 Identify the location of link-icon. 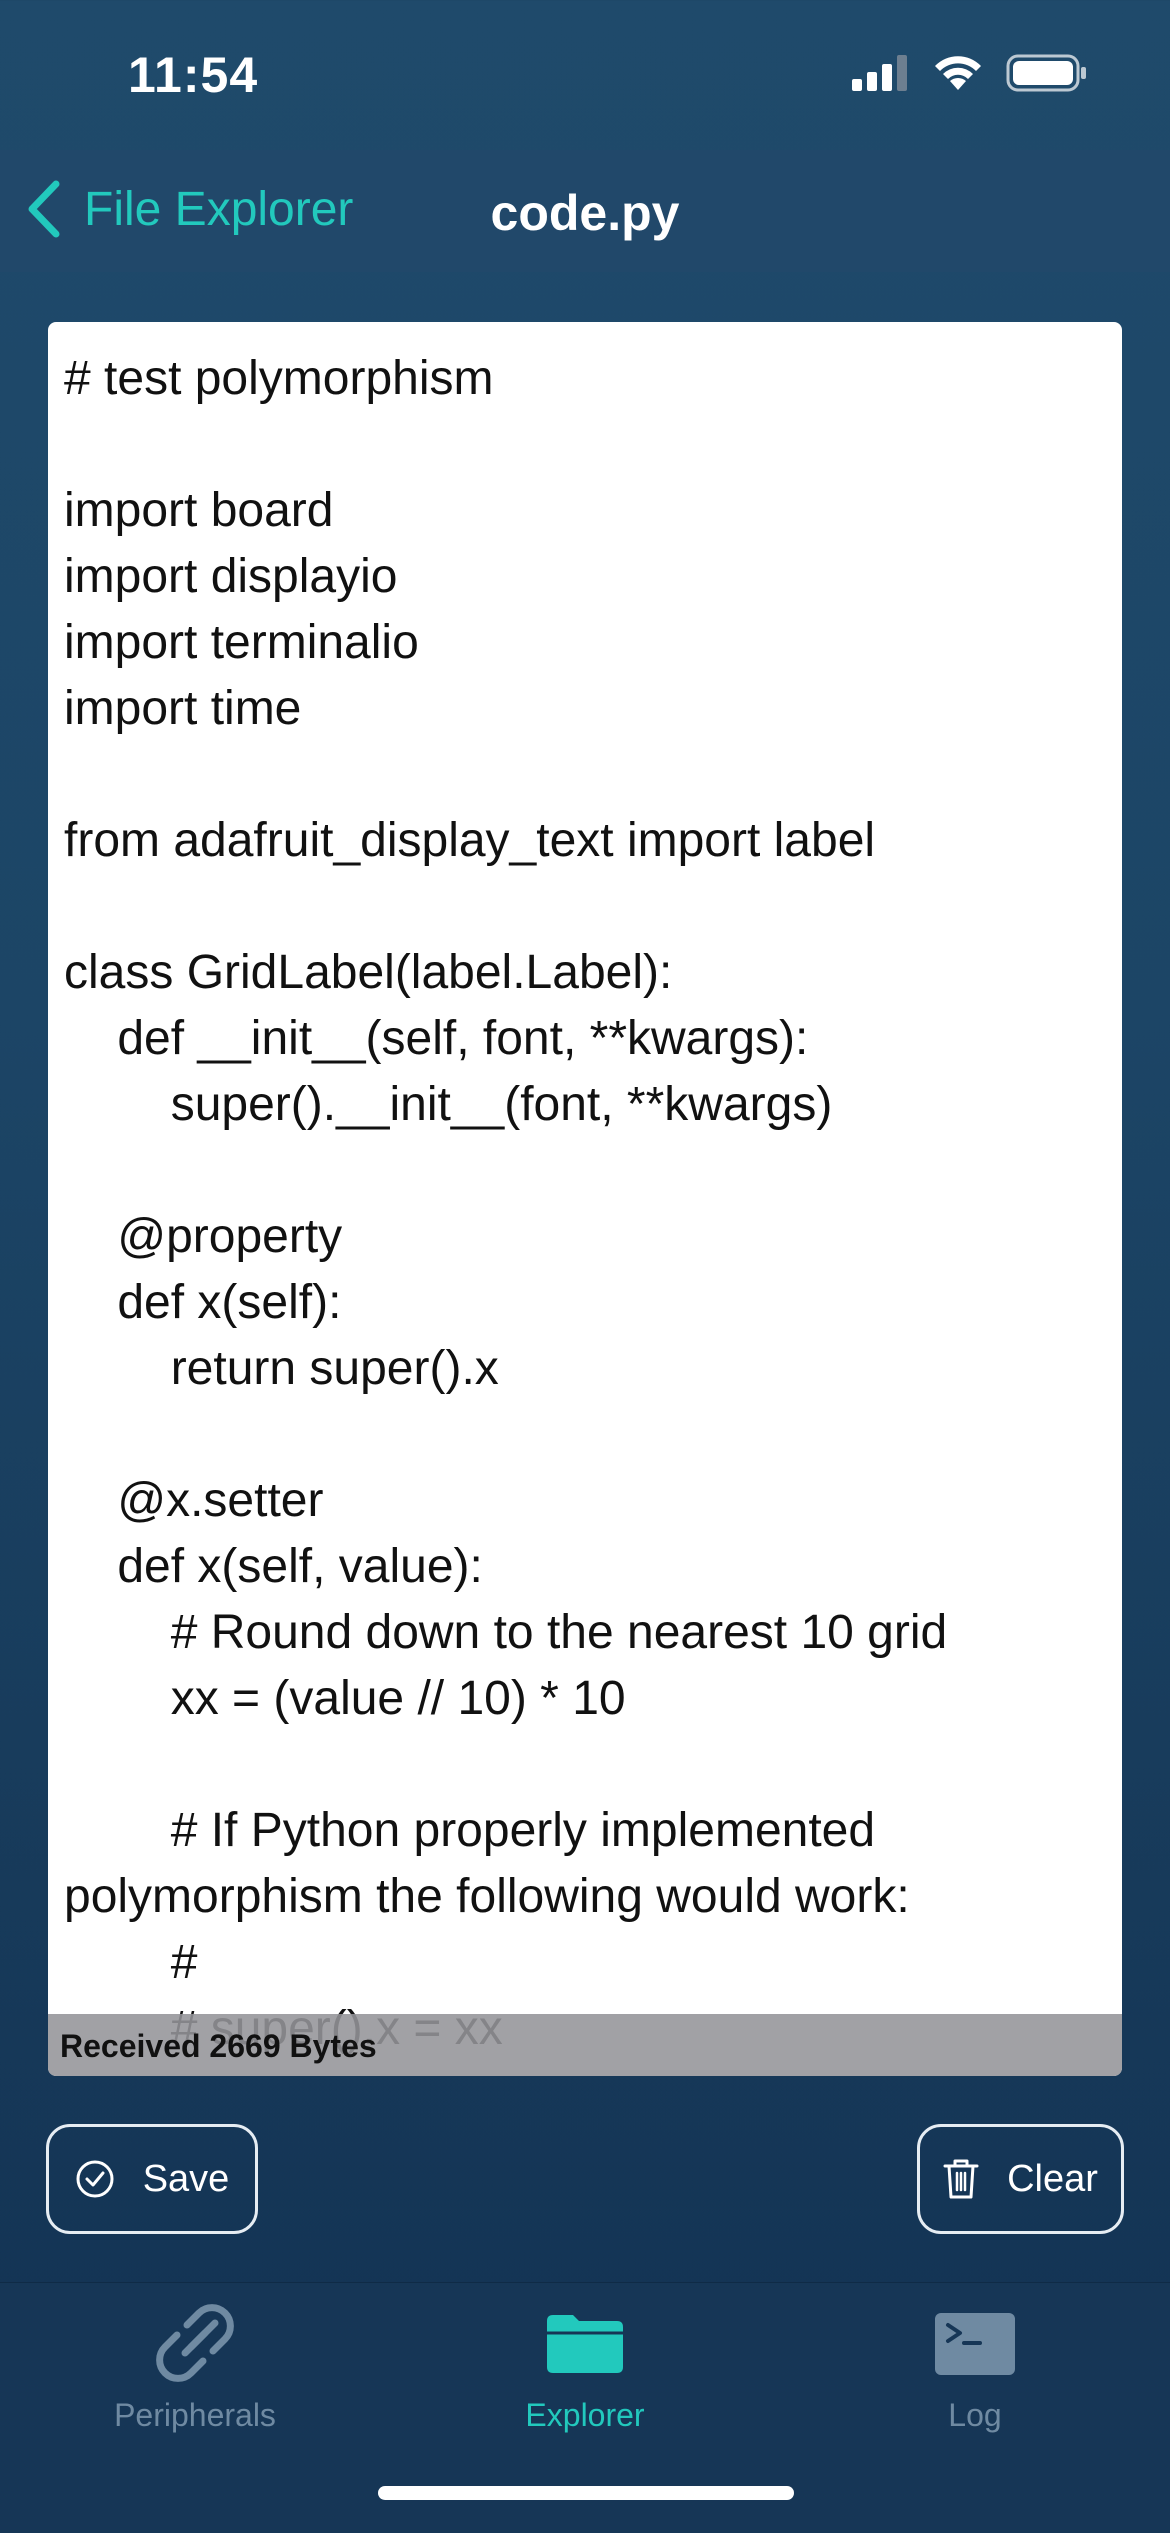
(195, 2343).